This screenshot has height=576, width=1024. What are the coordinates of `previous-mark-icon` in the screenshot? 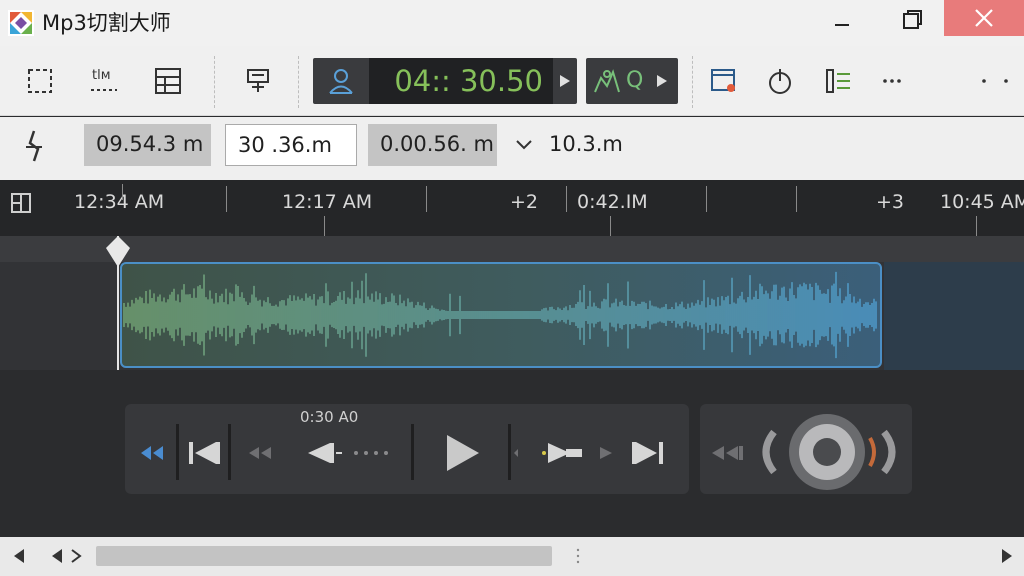 It's located at (260, 453).